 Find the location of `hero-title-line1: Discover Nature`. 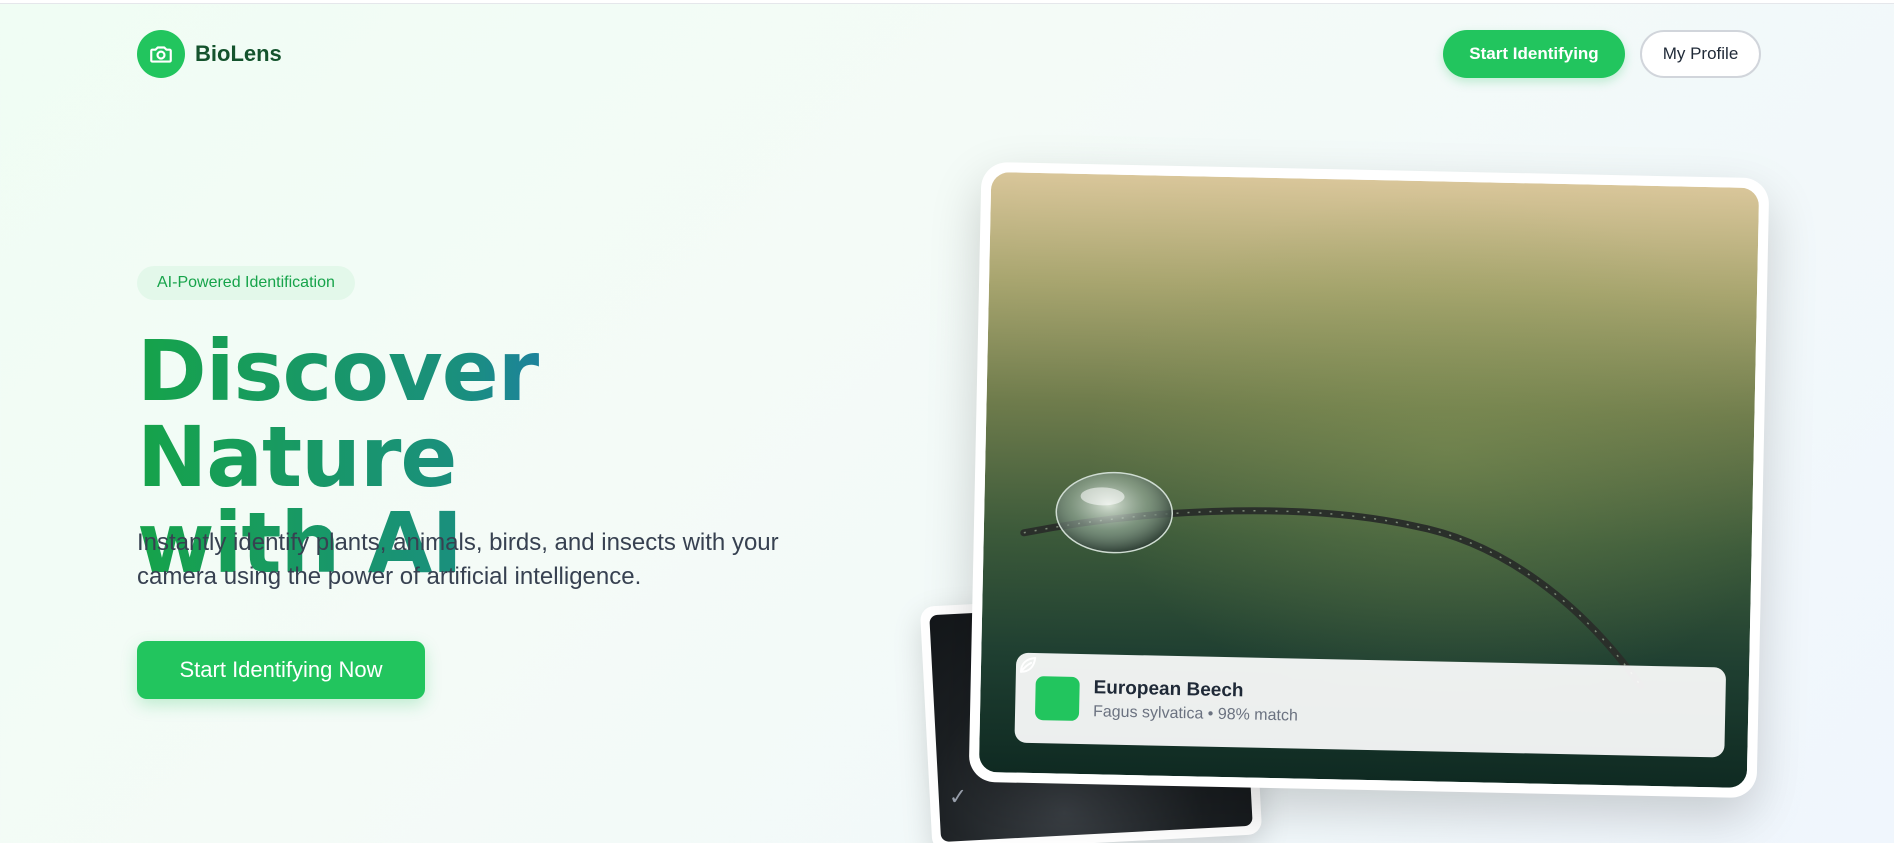

hero-title-line1: Discover Nature is located at coordinates (338, 414).